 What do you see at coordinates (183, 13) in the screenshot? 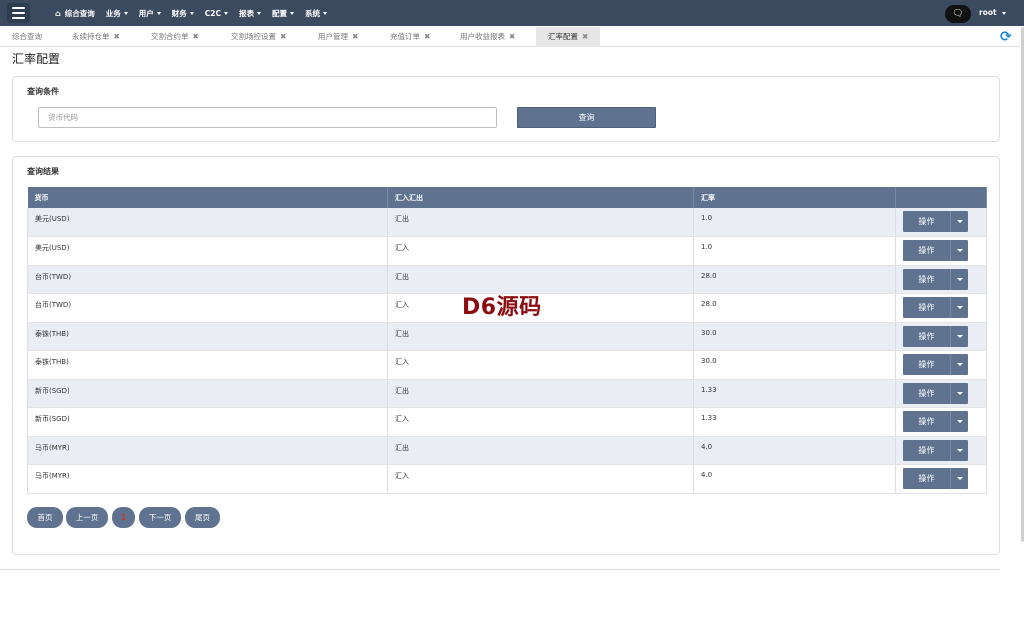
I see `nav-item-finance: 财务` at bounding box center [183, 13].